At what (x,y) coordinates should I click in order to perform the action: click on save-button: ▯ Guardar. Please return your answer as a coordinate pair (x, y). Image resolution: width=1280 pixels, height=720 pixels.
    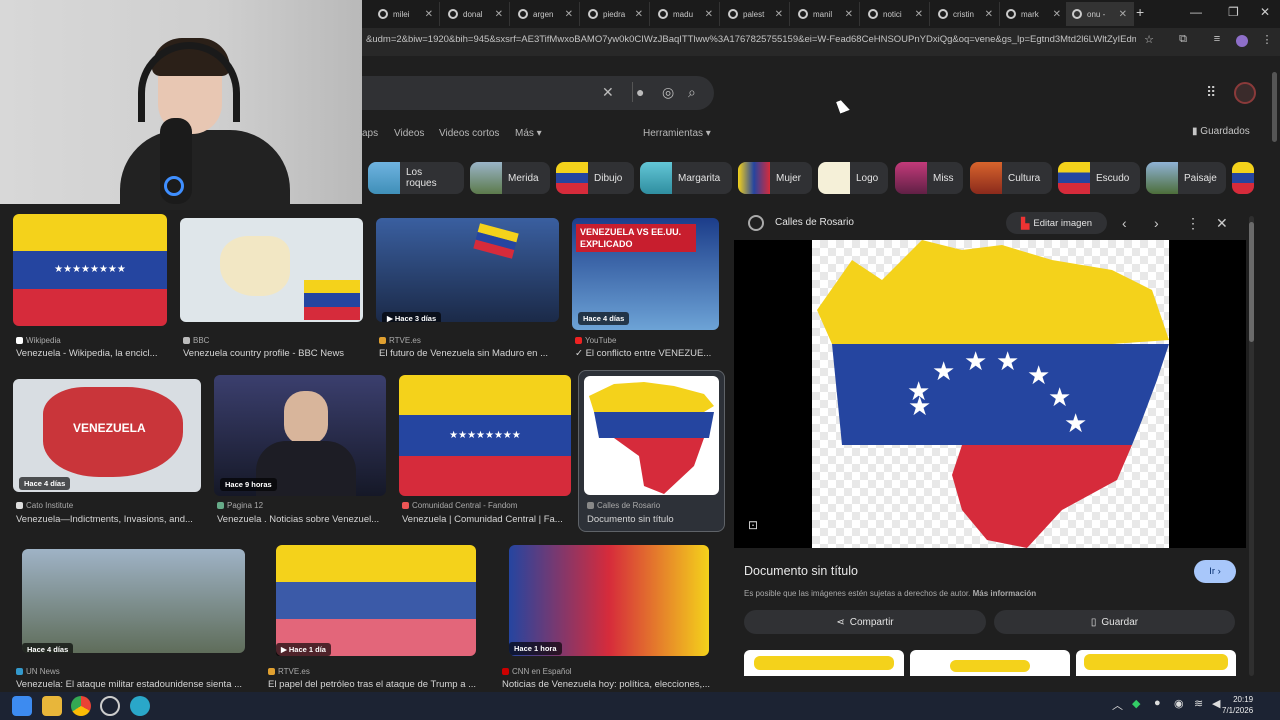
    Looking at the image, I should click on (1114, 622).